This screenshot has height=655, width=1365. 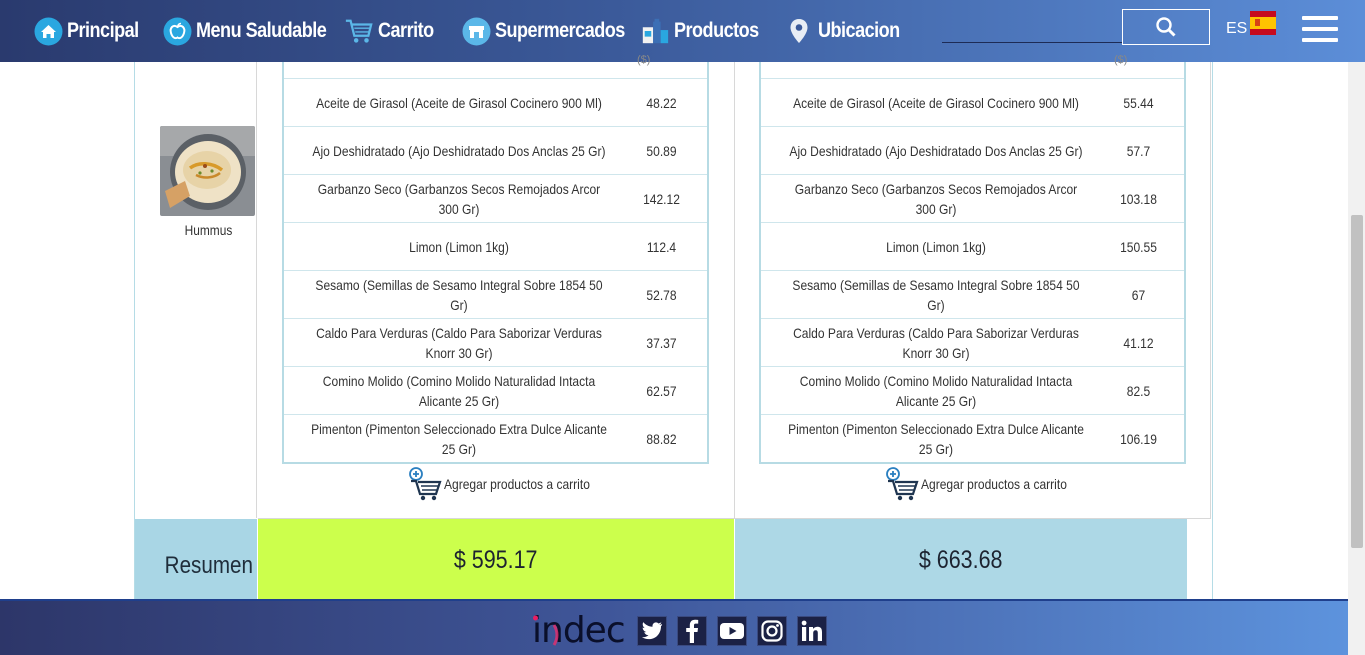 I want to click on cart-icon, so click(x=359, y=31).